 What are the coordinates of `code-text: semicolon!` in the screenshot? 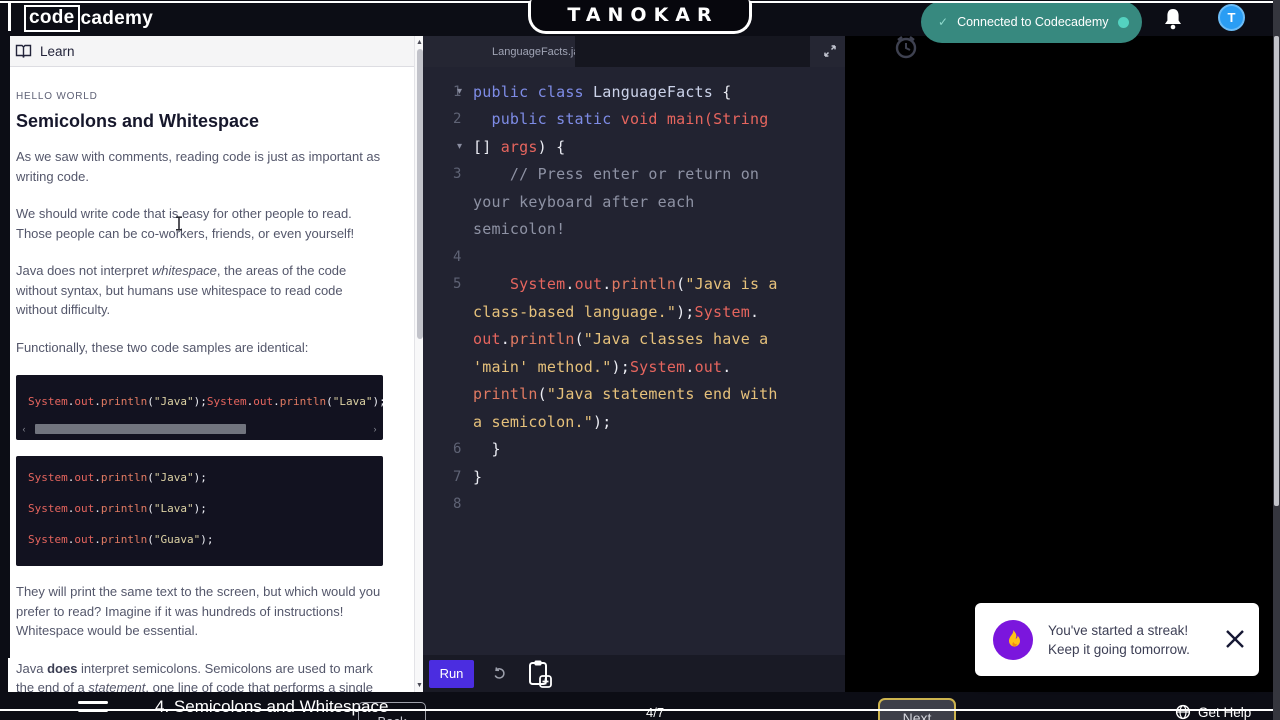 It's located at (519, 229).